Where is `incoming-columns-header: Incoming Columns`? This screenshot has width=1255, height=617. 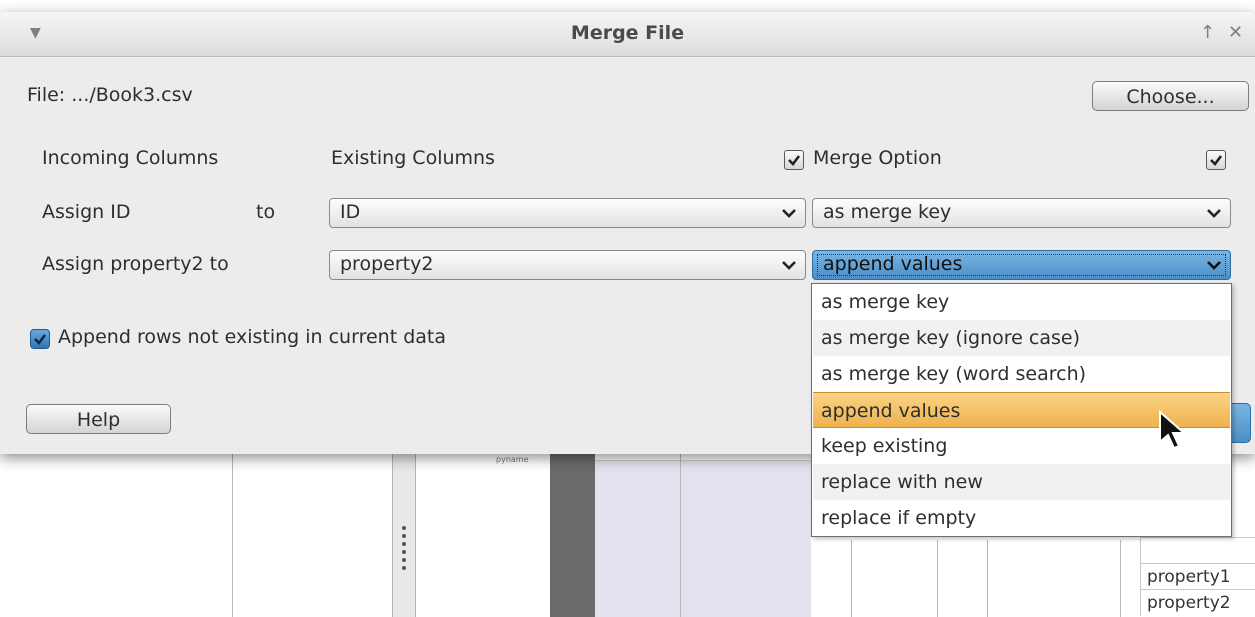 incoming-columns-header: Incoming Columns is located at coordinates (130, 158).